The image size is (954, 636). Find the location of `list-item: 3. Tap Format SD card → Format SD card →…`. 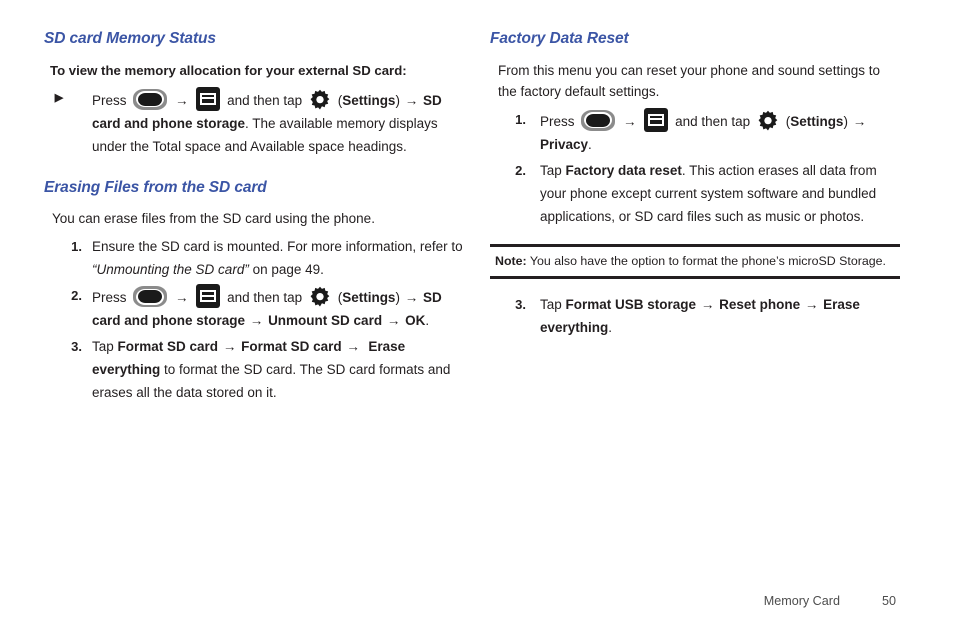

list-item: 3. Tap Format SD card → Format SD card →… is located at coordinates (254, 369).